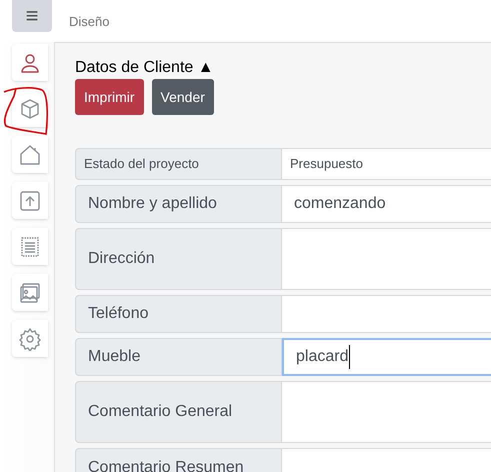  I want to click on field-label: Teléfono, so click(178, 314).